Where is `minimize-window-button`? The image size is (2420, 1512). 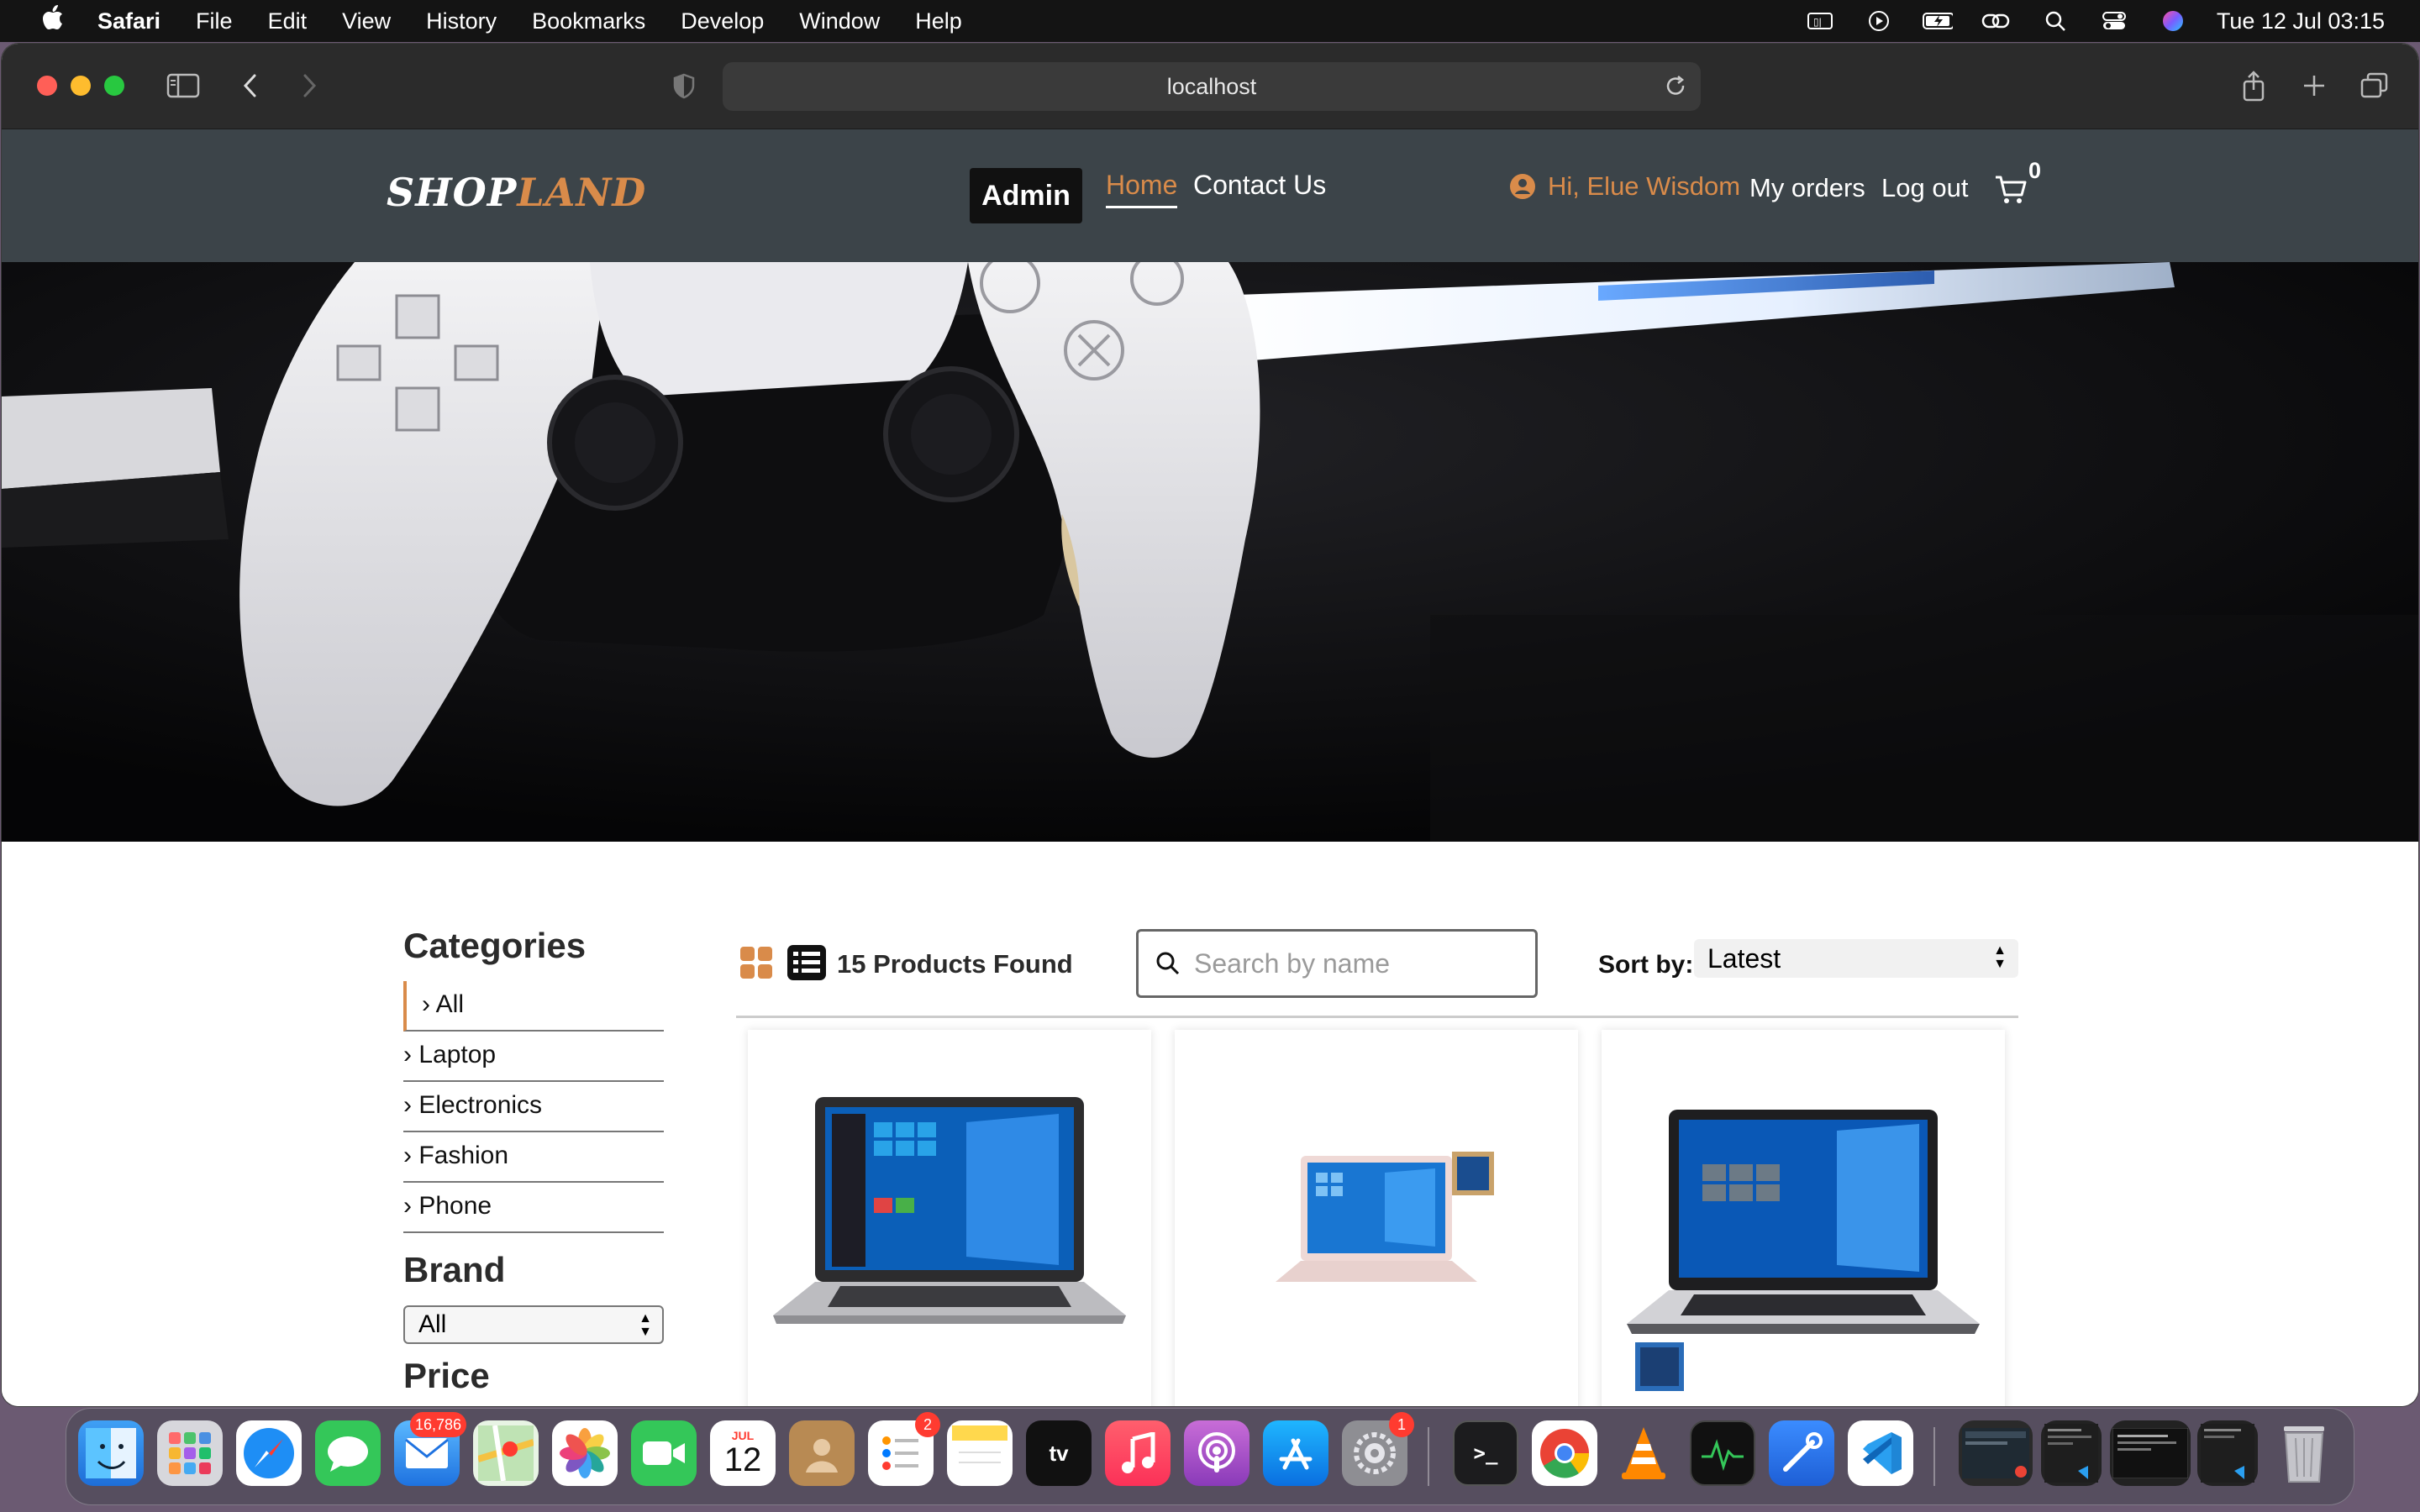 minimize-window-button is located at coordinates (81, 86).